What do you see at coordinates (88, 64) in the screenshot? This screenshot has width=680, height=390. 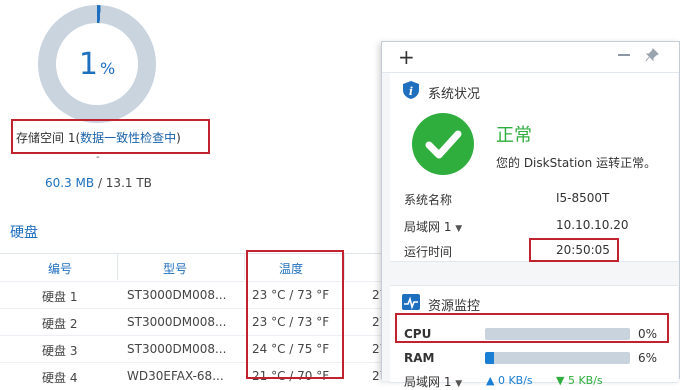 I see `usage-percent-value: 1` at bounding box center [88, 64].